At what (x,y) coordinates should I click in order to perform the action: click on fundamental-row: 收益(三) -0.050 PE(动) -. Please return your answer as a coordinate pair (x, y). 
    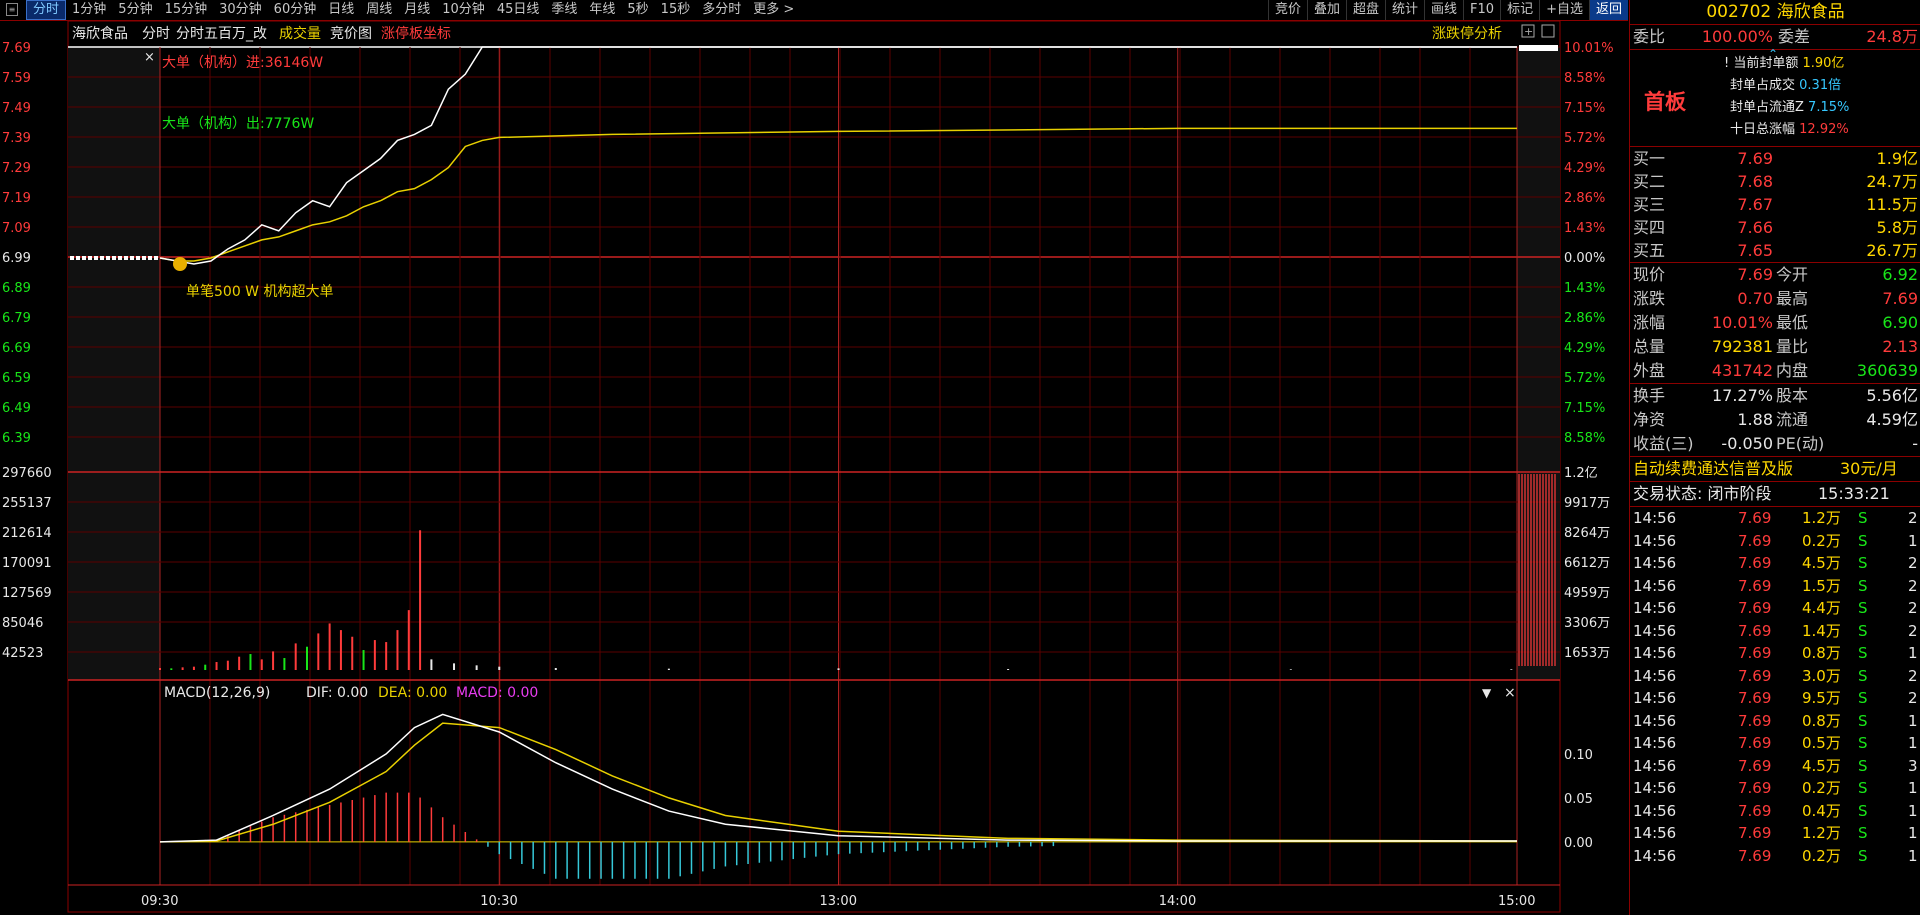
    Looking at the image, I should click on (1775, 444).